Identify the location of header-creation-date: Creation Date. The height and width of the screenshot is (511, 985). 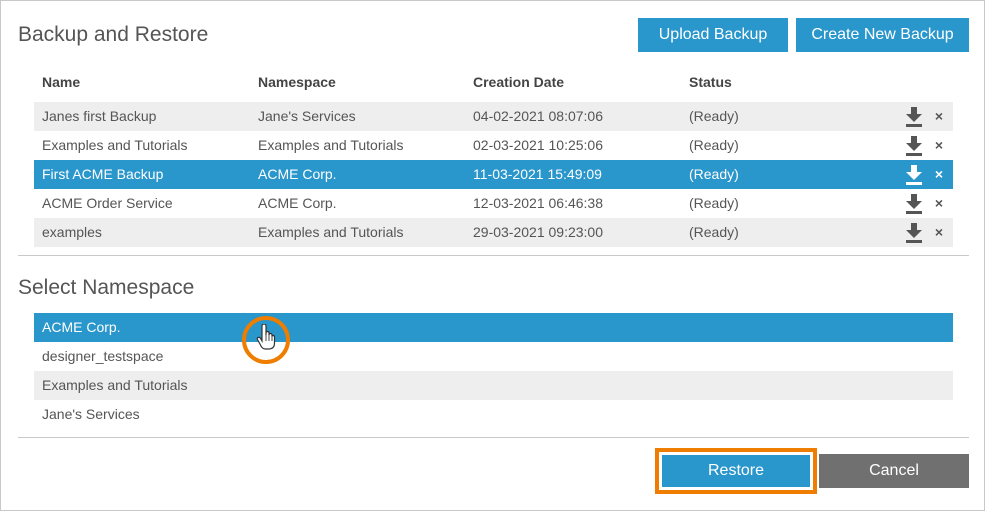
(518, 82).